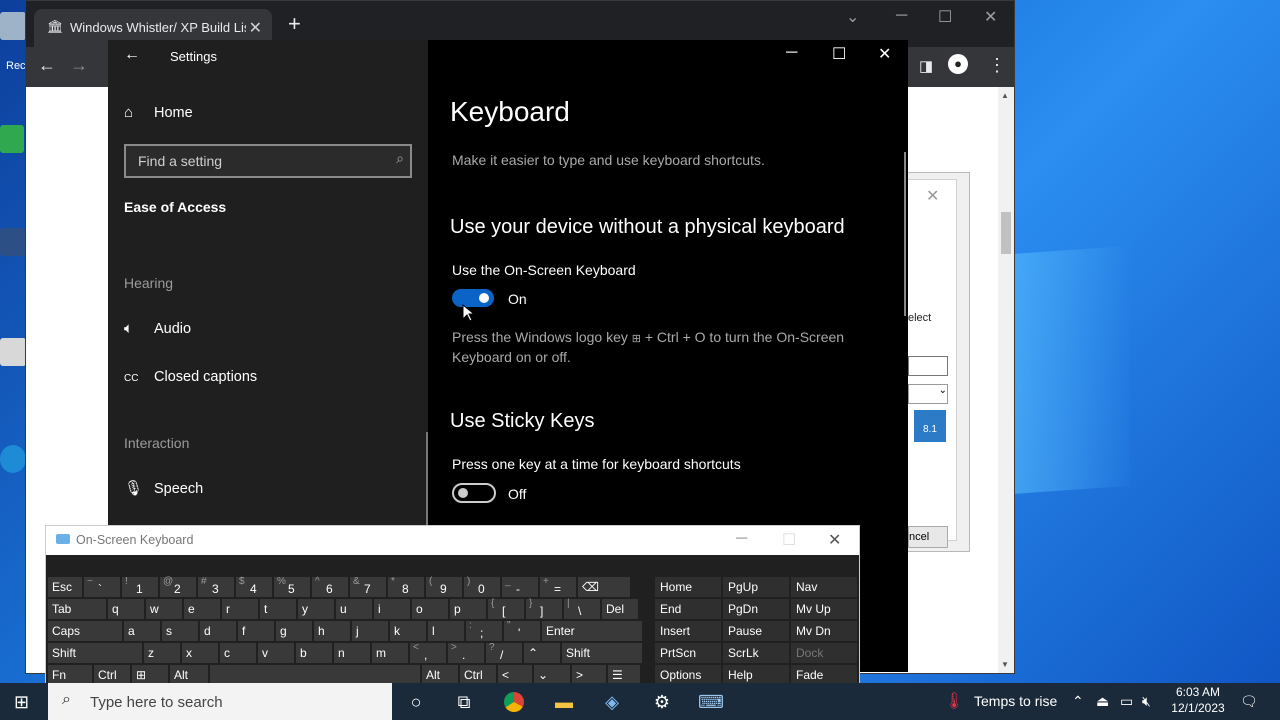  I want to click on osk-key: ⌄, so click(552, 675).